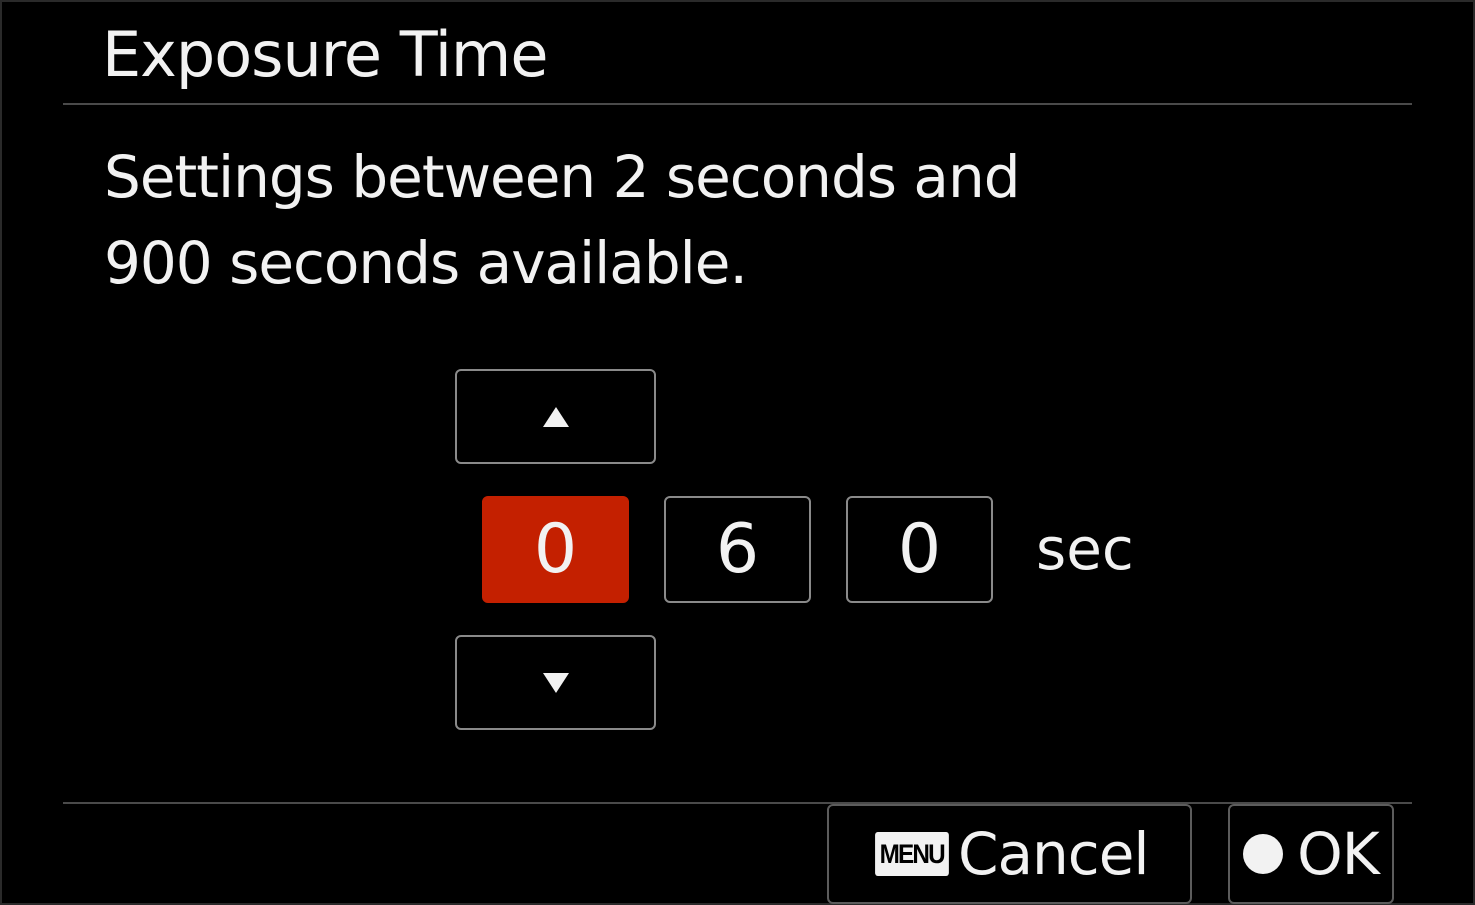  I want to click on increment-button, so click(555, 416).